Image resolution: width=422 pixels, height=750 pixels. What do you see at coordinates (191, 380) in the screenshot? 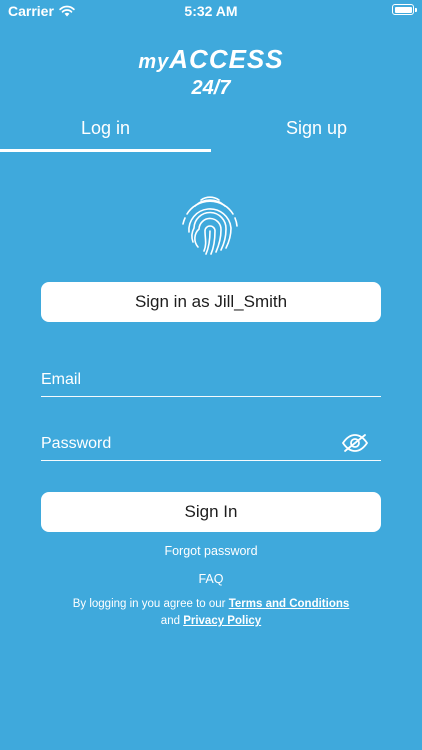
I see `email-input` at bounding box center [191, 380].